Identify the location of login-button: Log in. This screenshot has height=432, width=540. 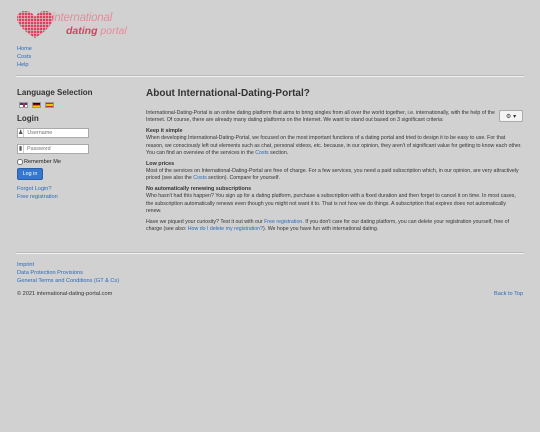
(30, 174).